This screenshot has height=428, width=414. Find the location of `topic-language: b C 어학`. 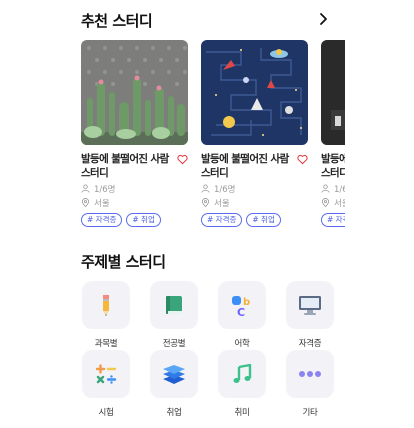

topic-language: b C 어학 is located at coordinates (242, 315).